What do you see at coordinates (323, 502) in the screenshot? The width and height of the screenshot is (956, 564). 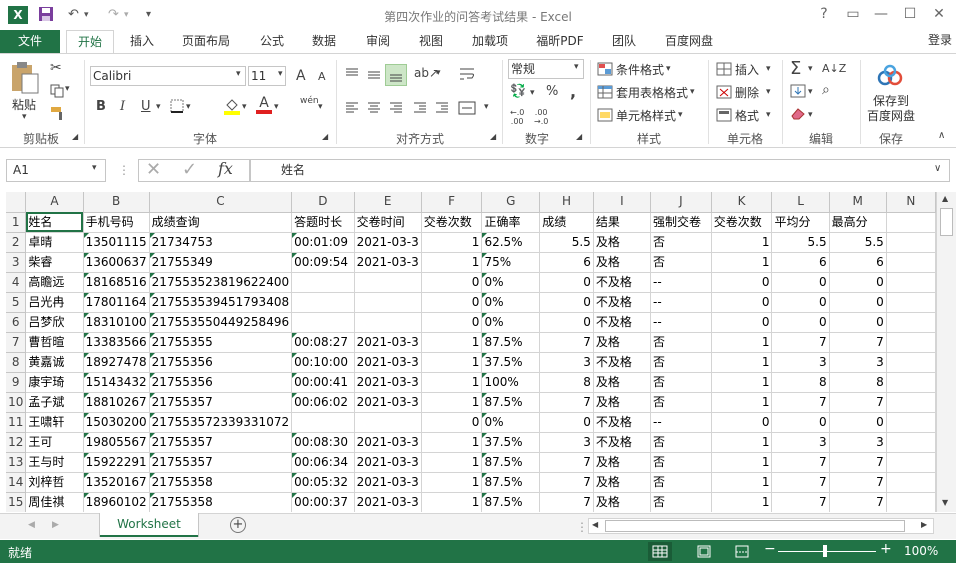 I see `cell: 00:00:37` at bounding box center [323, 502].